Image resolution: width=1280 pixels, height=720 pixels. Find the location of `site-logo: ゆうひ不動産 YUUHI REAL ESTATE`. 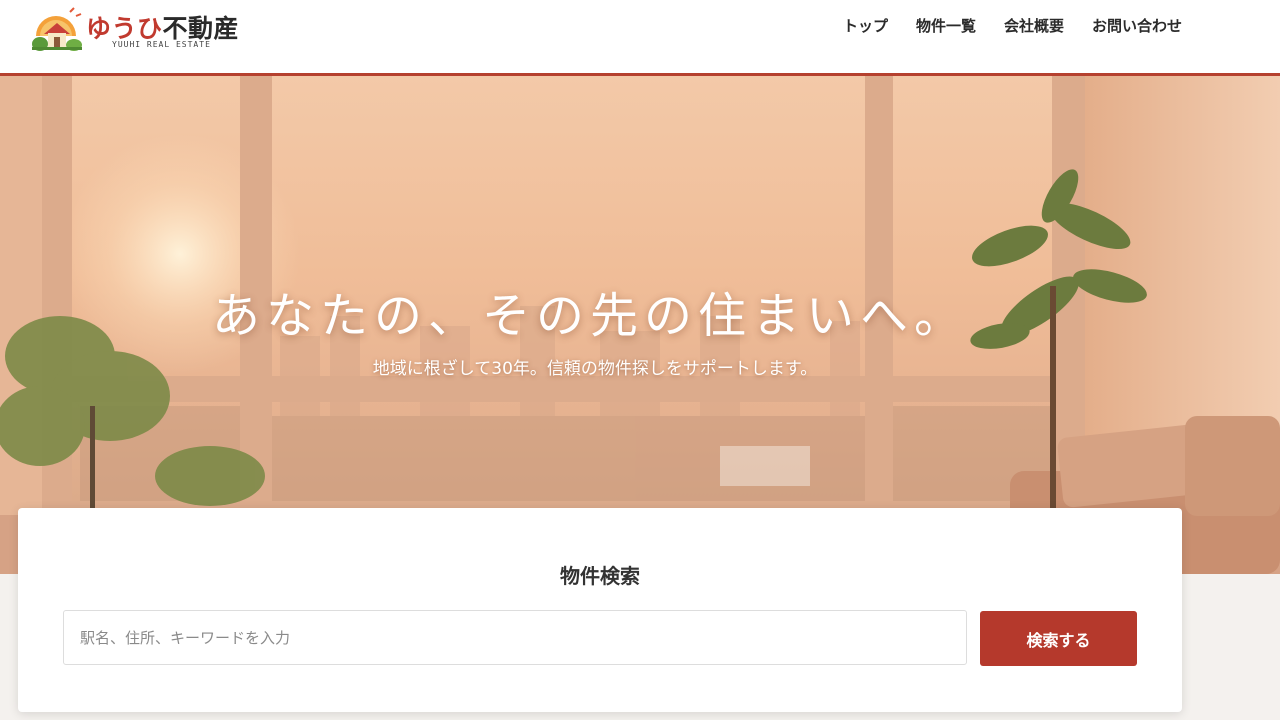

site-logo: ゆうひ不動産 YUUHI REAL ESTATE is located at coordinates (140, 32).